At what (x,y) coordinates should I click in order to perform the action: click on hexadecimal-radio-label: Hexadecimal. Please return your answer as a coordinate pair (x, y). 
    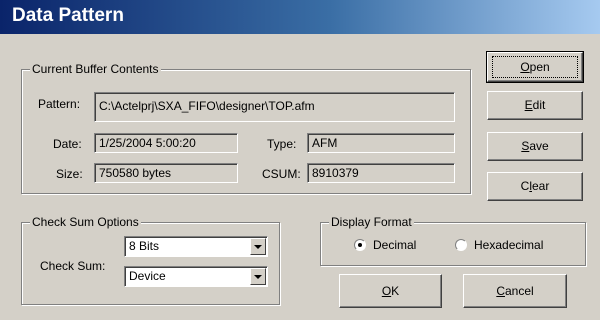
    Looking at the image, I should click on (508, 245).